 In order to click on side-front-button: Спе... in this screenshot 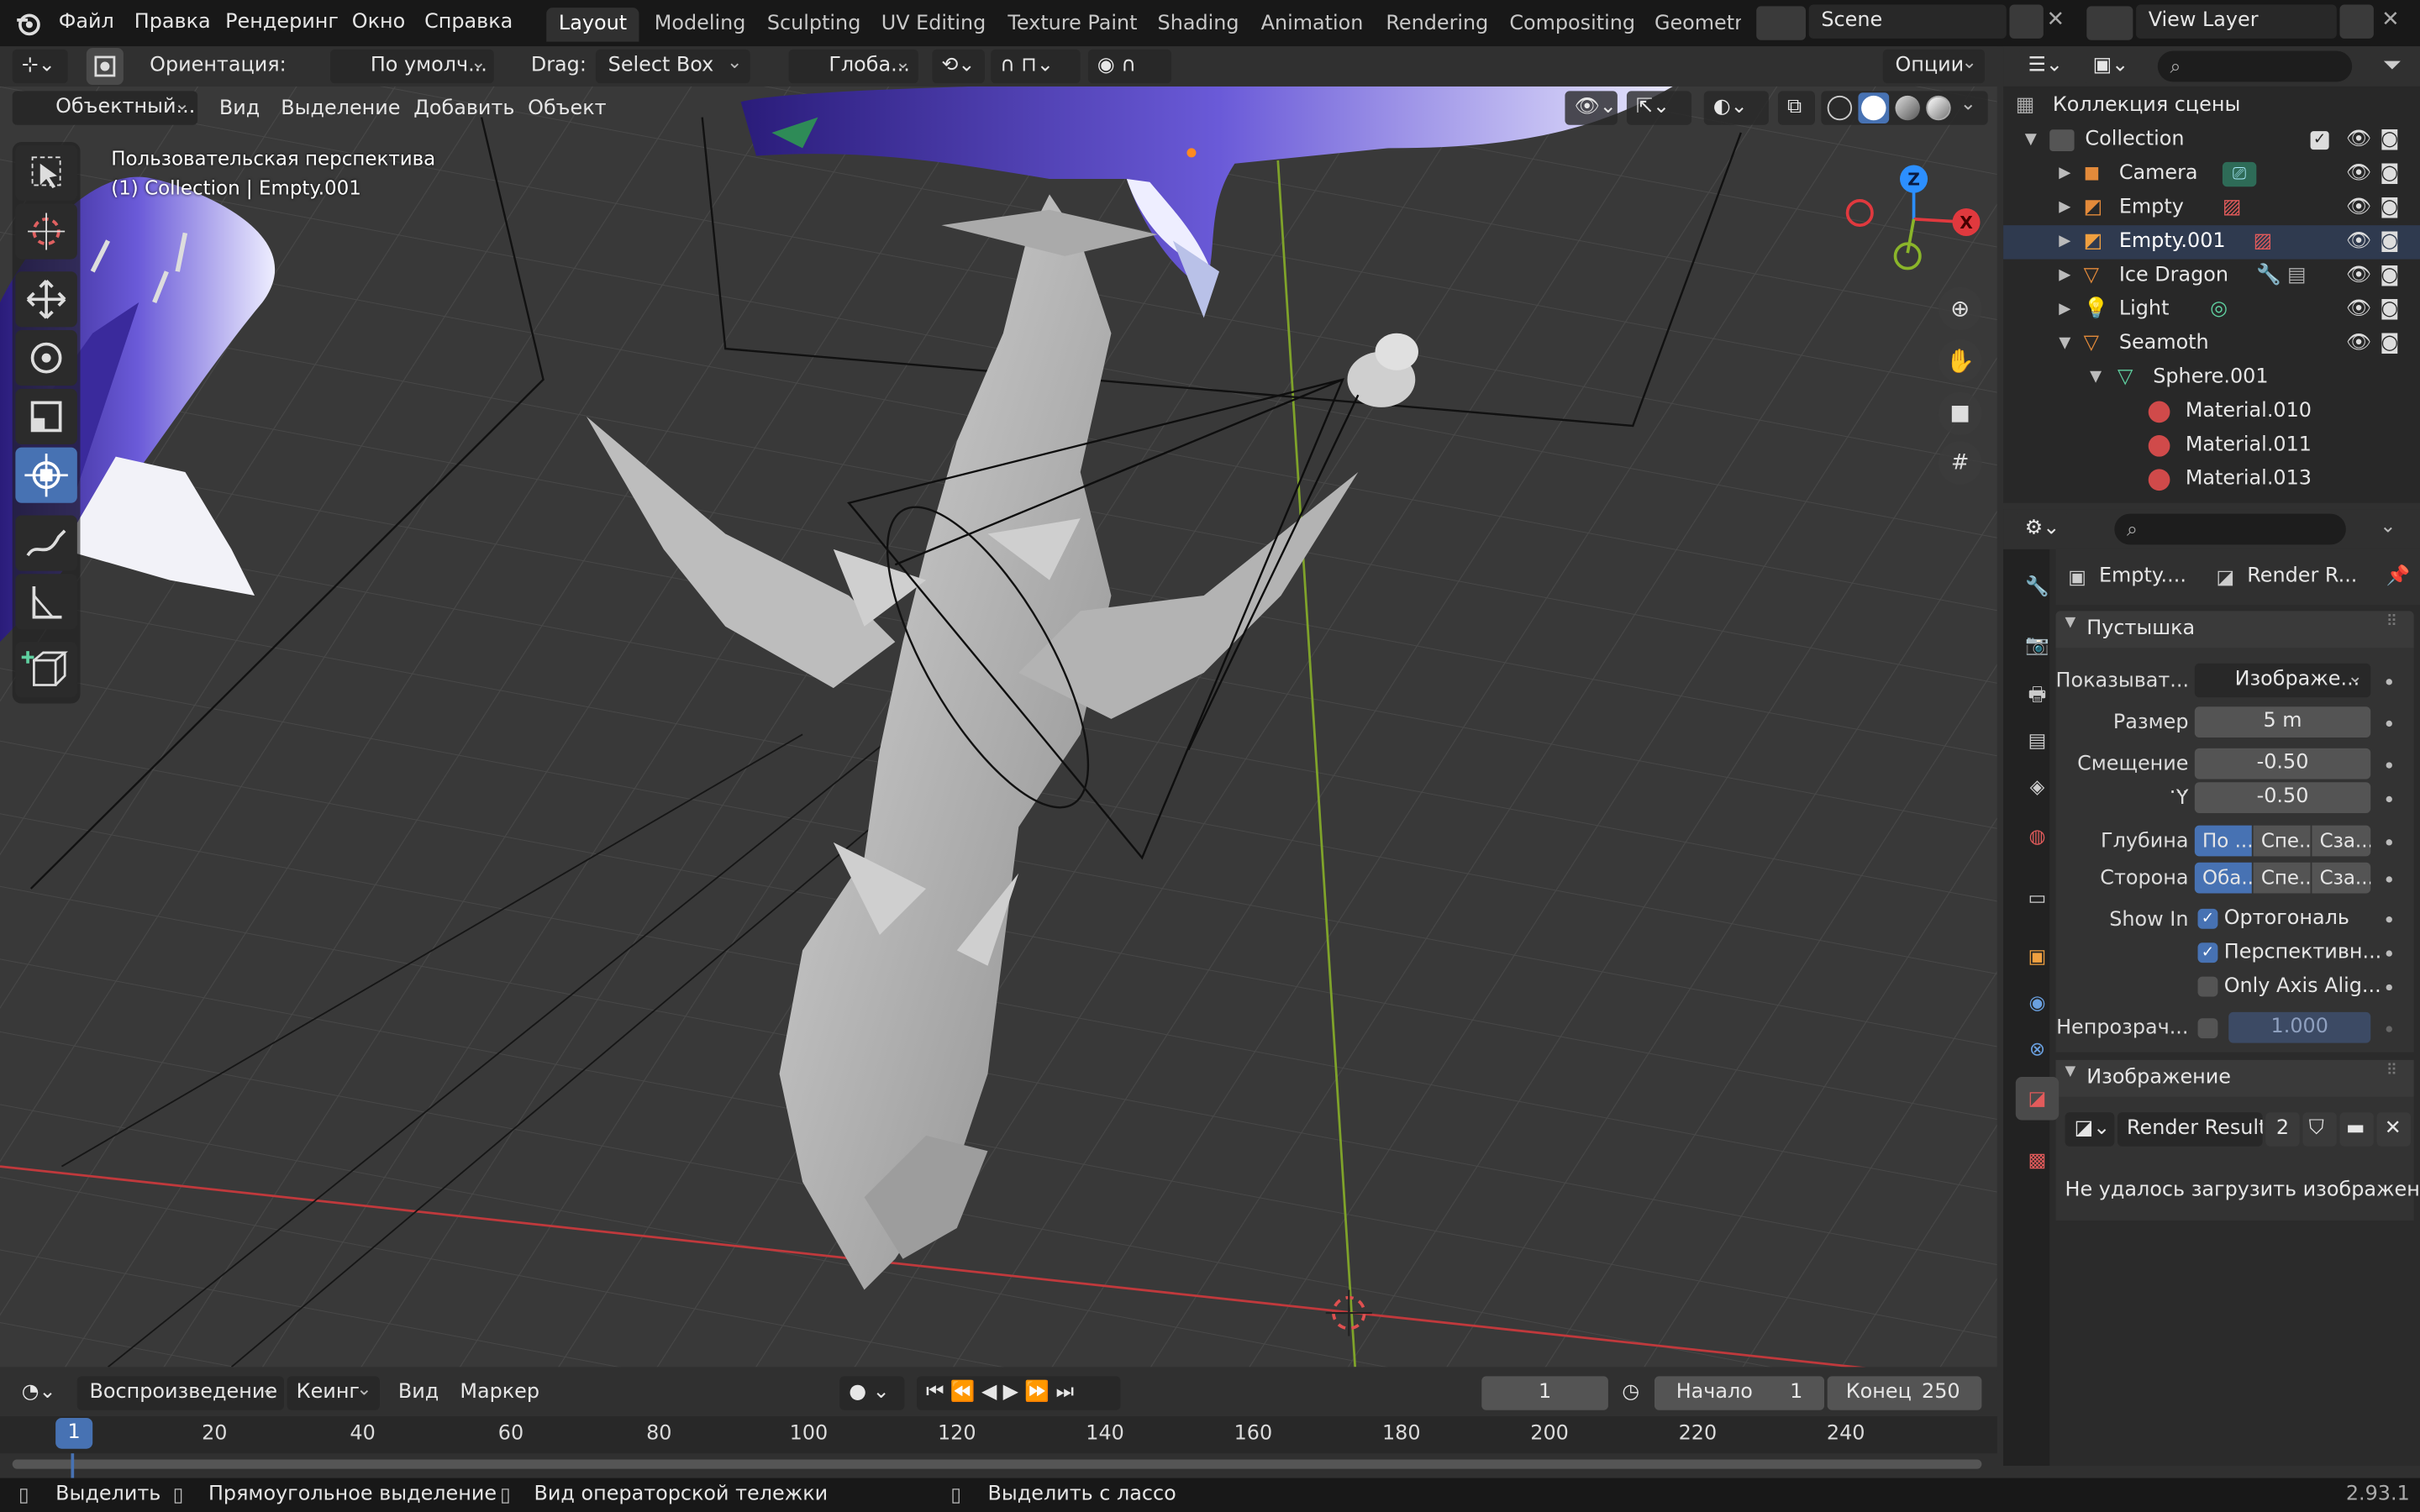, I will do `click(2282, 878)`.